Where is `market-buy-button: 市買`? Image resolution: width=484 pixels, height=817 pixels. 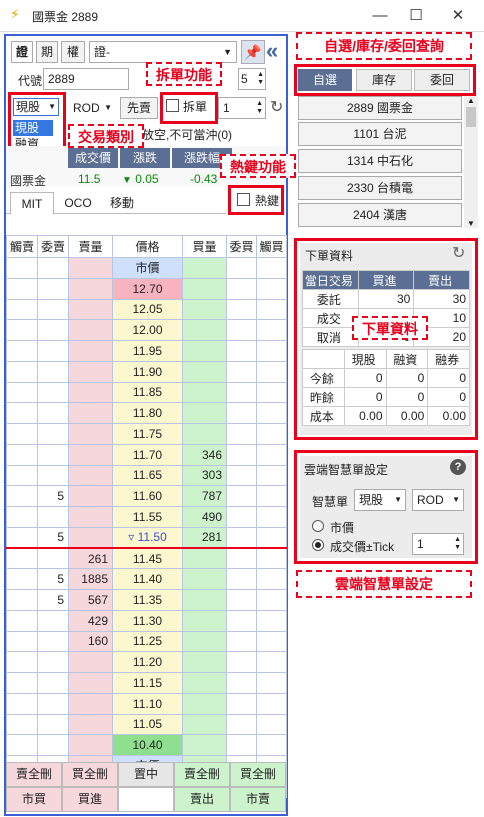
market-buy-button: 市買 is located at coordinates (34, 799).